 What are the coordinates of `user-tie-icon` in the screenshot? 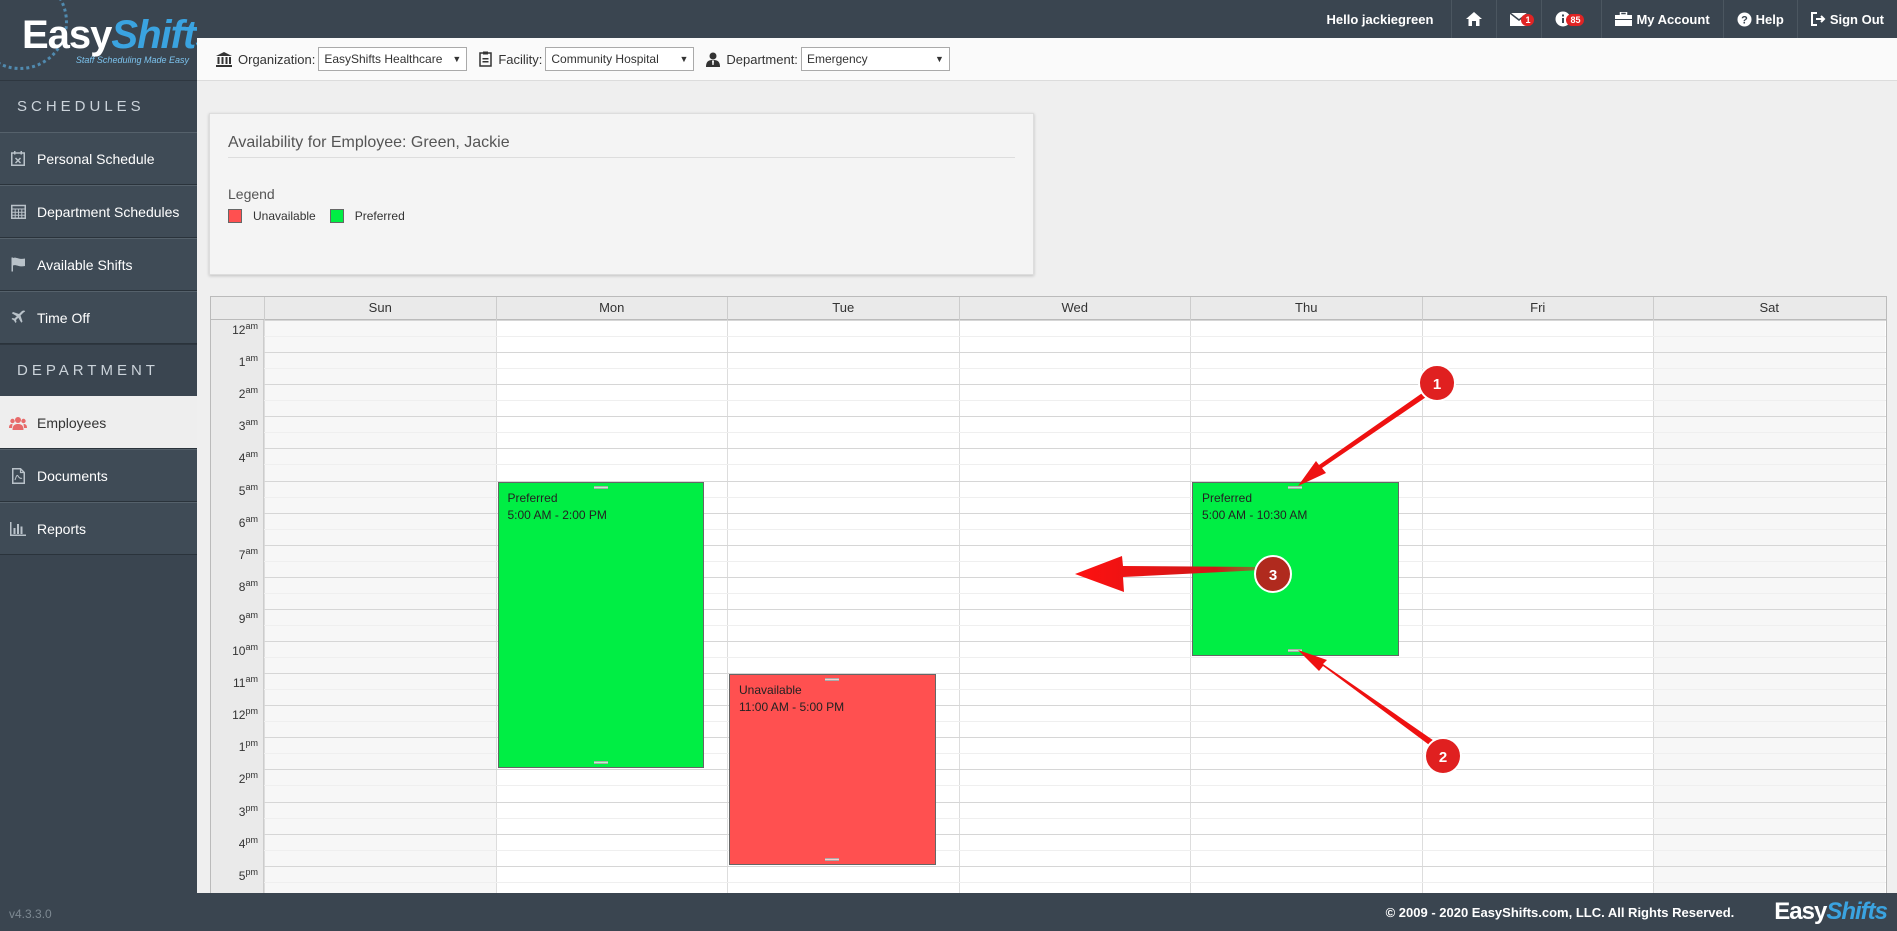 It's located at (713, 59).